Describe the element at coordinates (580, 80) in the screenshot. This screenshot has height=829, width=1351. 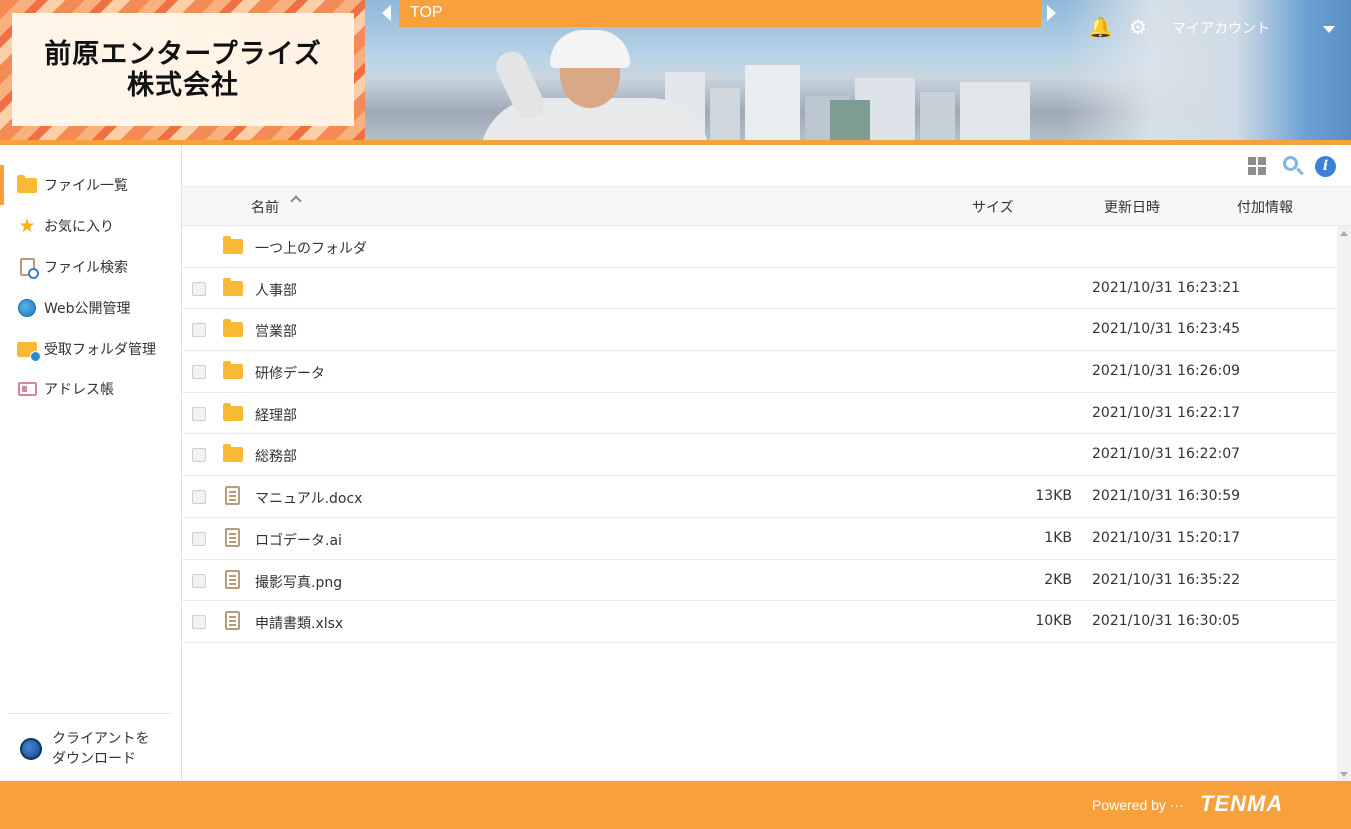
I see `worker-photo` at that location.